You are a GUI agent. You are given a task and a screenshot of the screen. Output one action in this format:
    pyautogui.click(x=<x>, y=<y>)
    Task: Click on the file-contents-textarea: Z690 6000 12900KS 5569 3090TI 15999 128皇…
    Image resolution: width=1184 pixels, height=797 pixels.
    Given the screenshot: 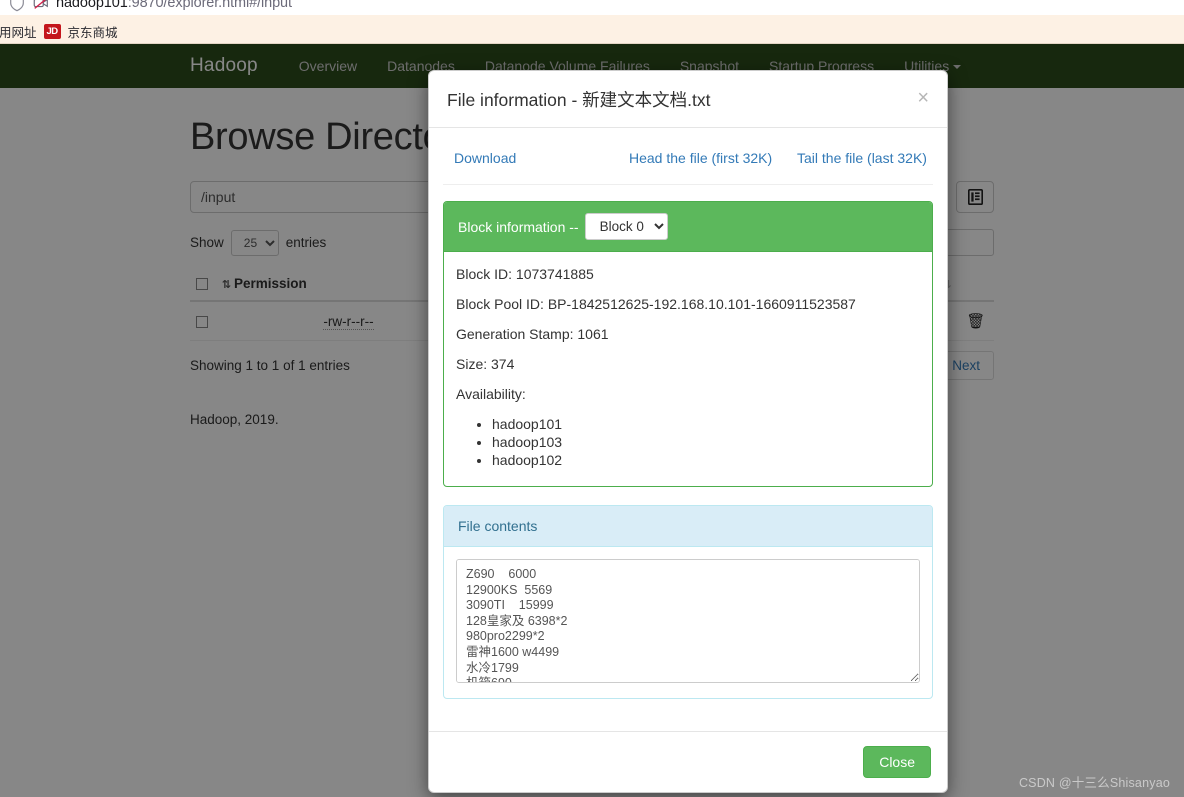 What is the action you would take?
    pyautogui.click(x=688, y=621)
    